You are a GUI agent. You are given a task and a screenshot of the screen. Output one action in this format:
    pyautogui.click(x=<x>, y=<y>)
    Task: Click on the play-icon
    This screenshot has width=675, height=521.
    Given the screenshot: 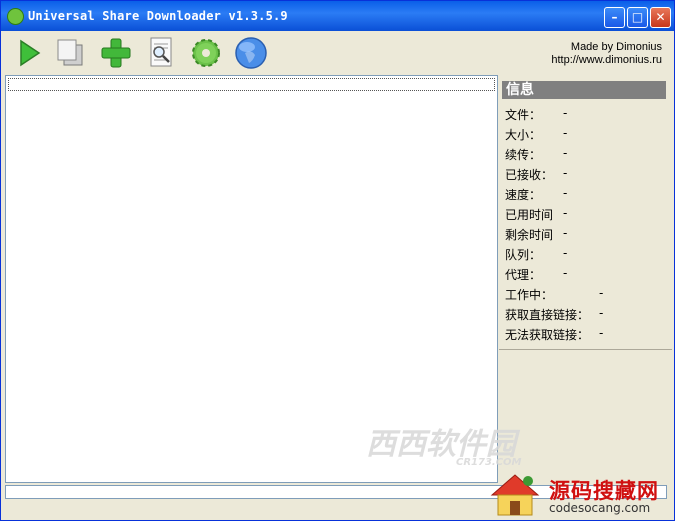 What is the action you would take?
    pyautogui.click(x=30, y=53)
    